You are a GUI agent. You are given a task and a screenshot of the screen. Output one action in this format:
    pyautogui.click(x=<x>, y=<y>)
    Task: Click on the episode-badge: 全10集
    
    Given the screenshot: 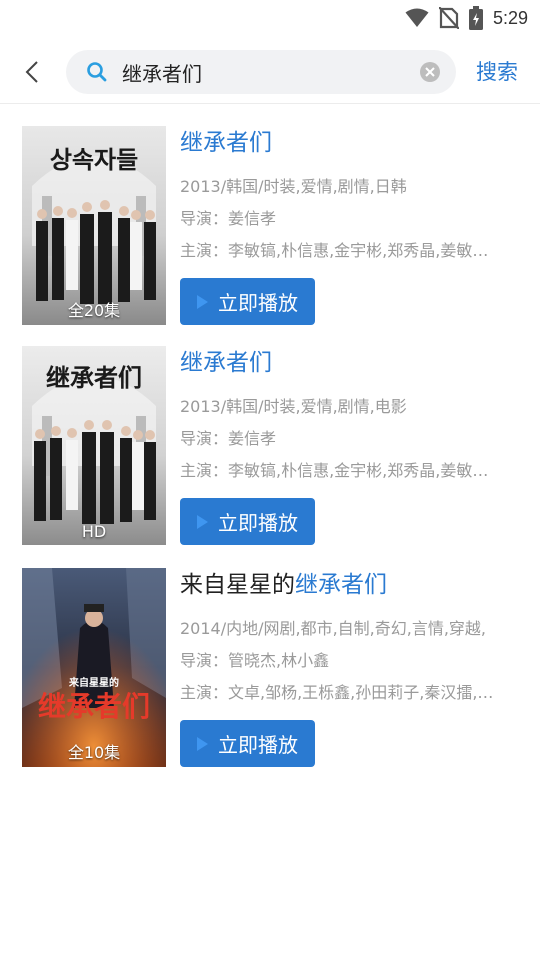 What is the action you would take?
    pyautogui.click(x=94, y=752)
    